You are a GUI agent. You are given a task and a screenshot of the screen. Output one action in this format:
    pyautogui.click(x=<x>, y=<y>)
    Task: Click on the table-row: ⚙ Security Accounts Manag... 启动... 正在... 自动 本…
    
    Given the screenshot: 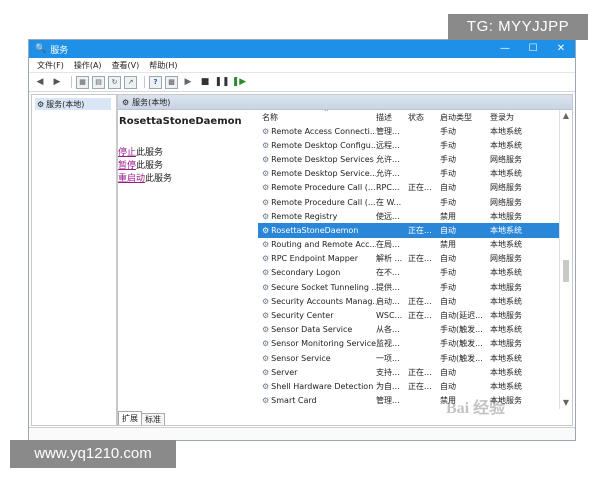 What is the action you would take?
    pyautogui.click(x=415, y=301)
    